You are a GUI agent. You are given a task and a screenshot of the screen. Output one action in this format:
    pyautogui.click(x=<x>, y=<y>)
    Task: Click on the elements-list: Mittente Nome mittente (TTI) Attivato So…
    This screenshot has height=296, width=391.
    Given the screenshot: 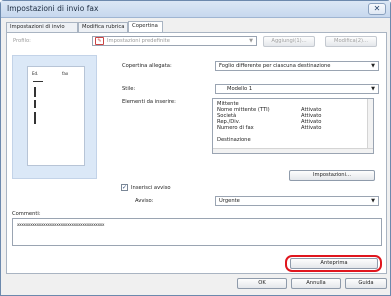 What is the action you would take?
    pyautogui.click(x=293, y=126)
    